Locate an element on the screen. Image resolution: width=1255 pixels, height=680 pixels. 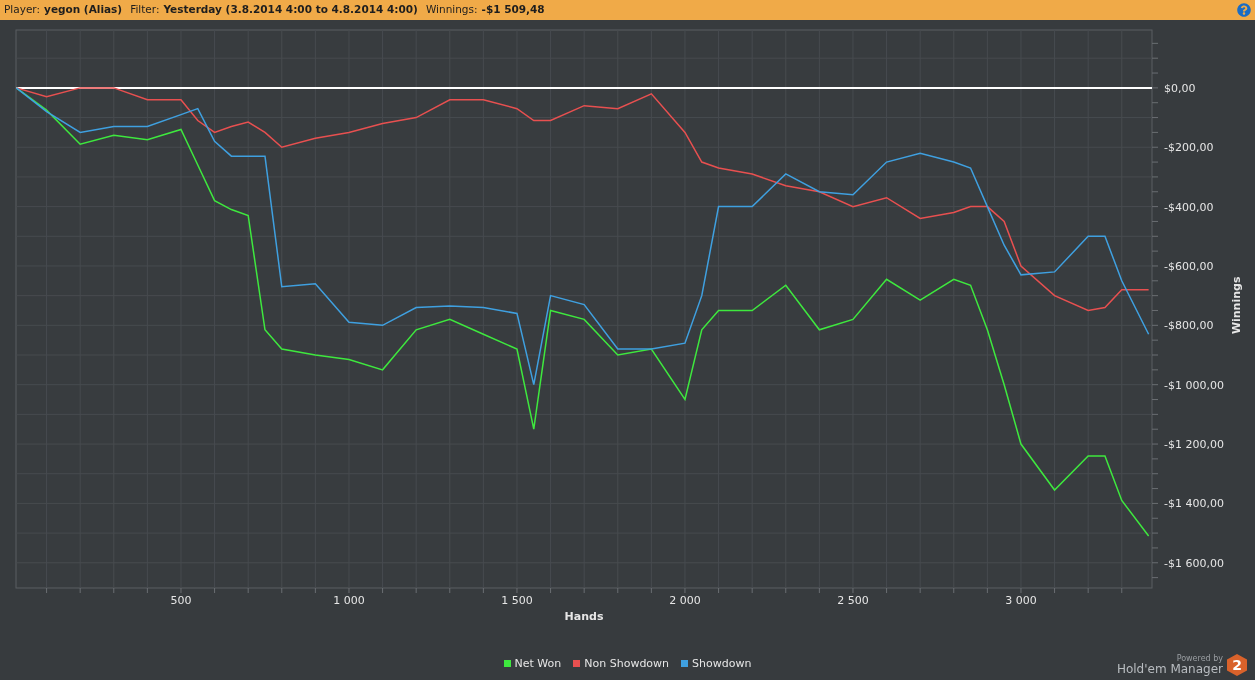
y-tick-label: -$1 200,00 is located at coordinates (1194, 445).